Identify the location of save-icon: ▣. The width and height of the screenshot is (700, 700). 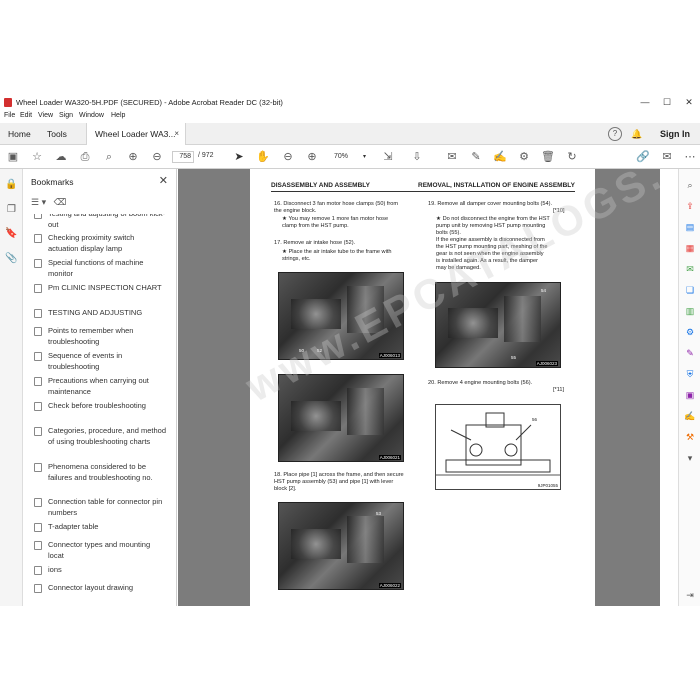
(13, 157).